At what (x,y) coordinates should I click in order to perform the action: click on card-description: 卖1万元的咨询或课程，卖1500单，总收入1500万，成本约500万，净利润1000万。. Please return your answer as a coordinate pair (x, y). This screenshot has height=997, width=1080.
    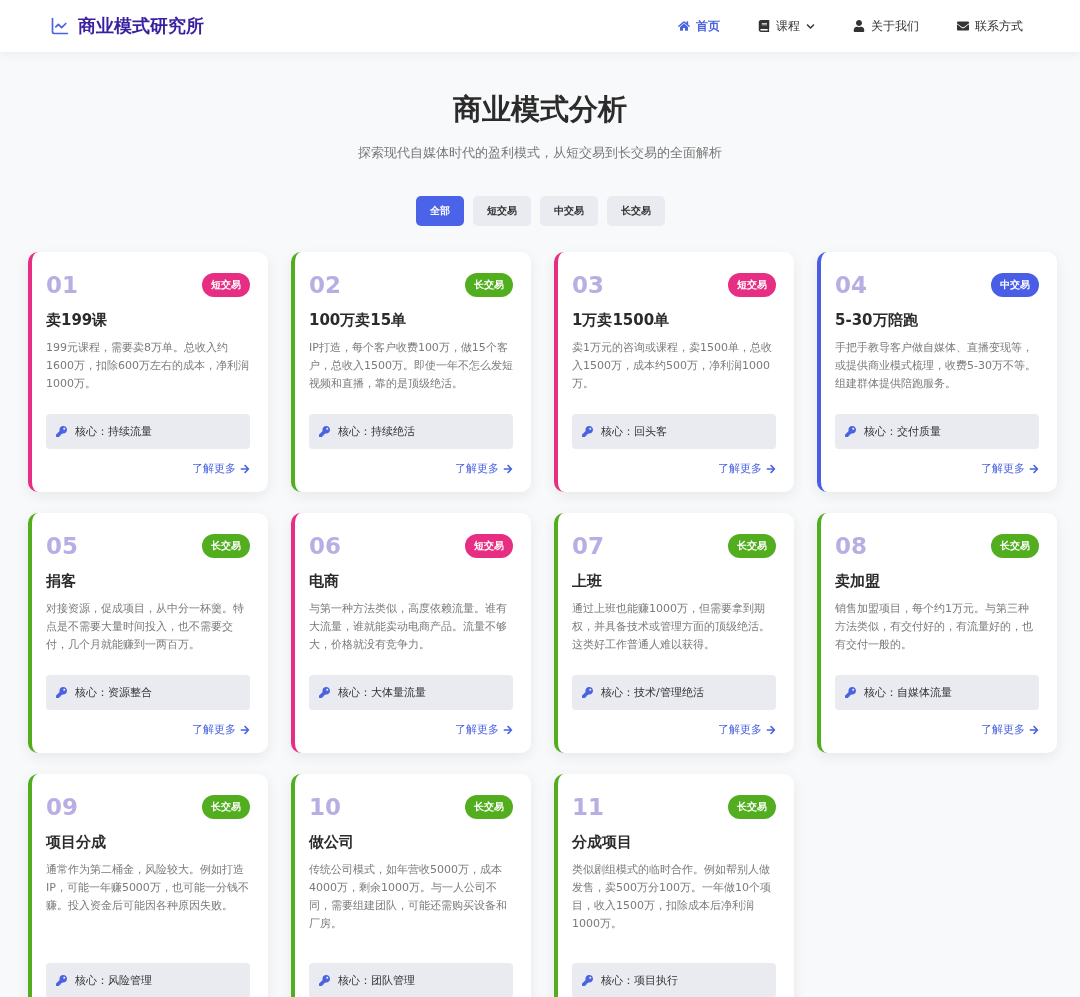
    Looking at the image, I should click on (672, 366).